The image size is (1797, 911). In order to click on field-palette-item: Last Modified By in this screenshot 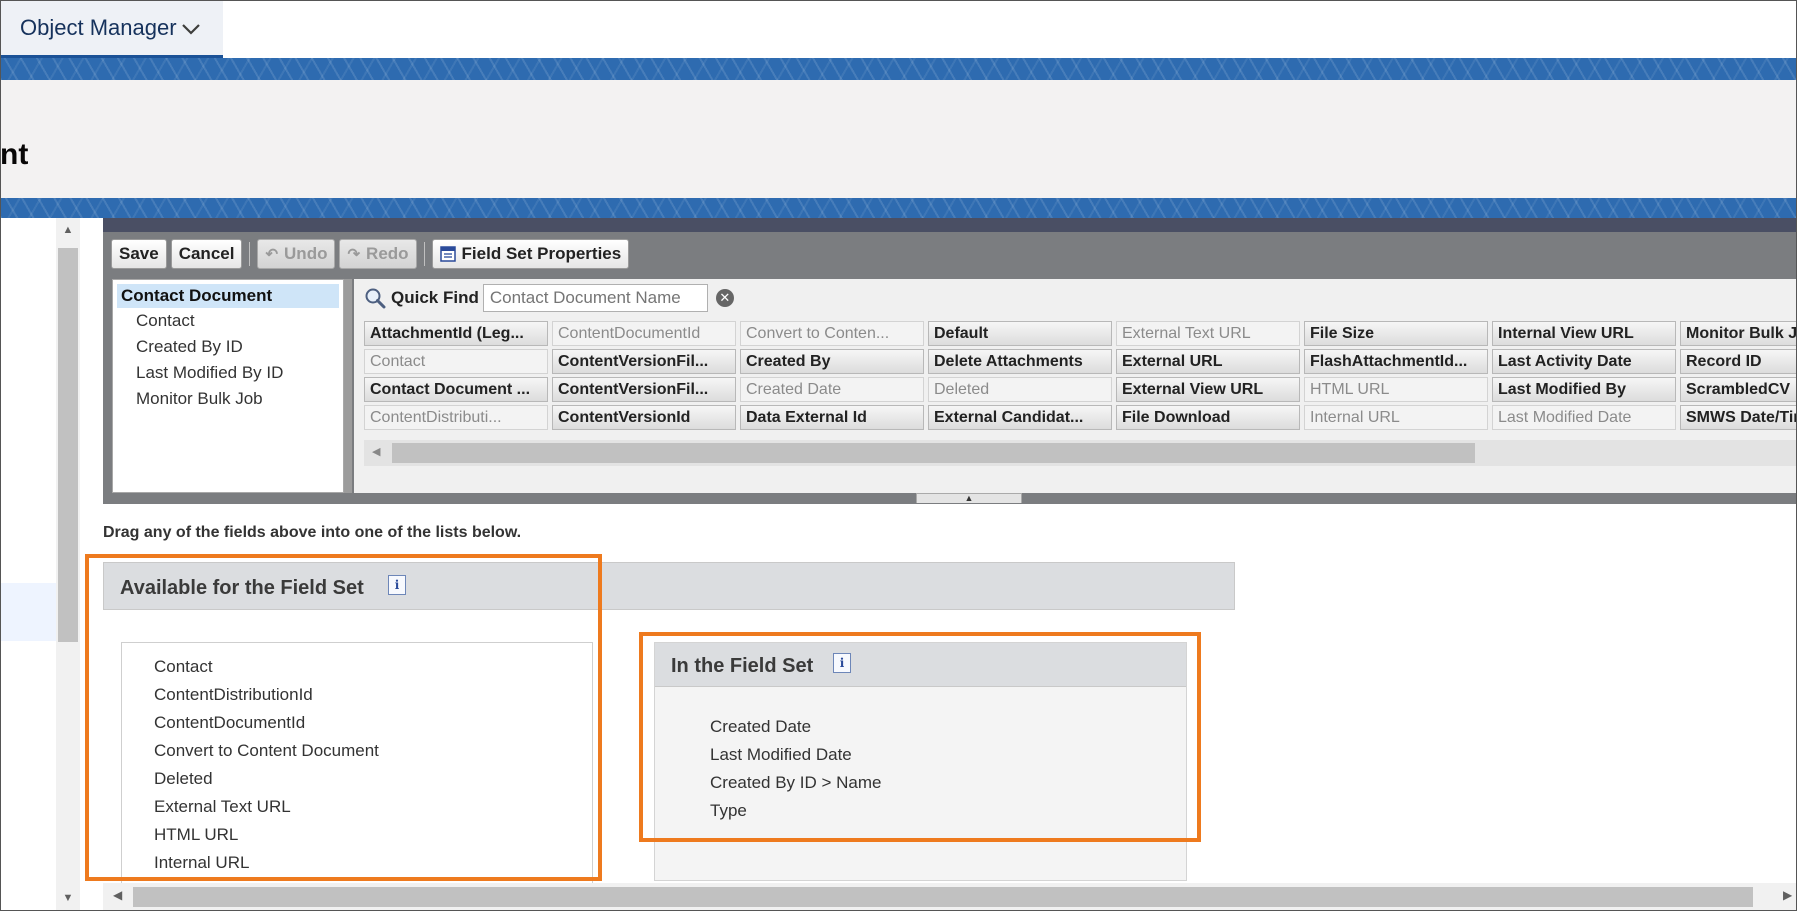, I will do `click(1584, 389)`.